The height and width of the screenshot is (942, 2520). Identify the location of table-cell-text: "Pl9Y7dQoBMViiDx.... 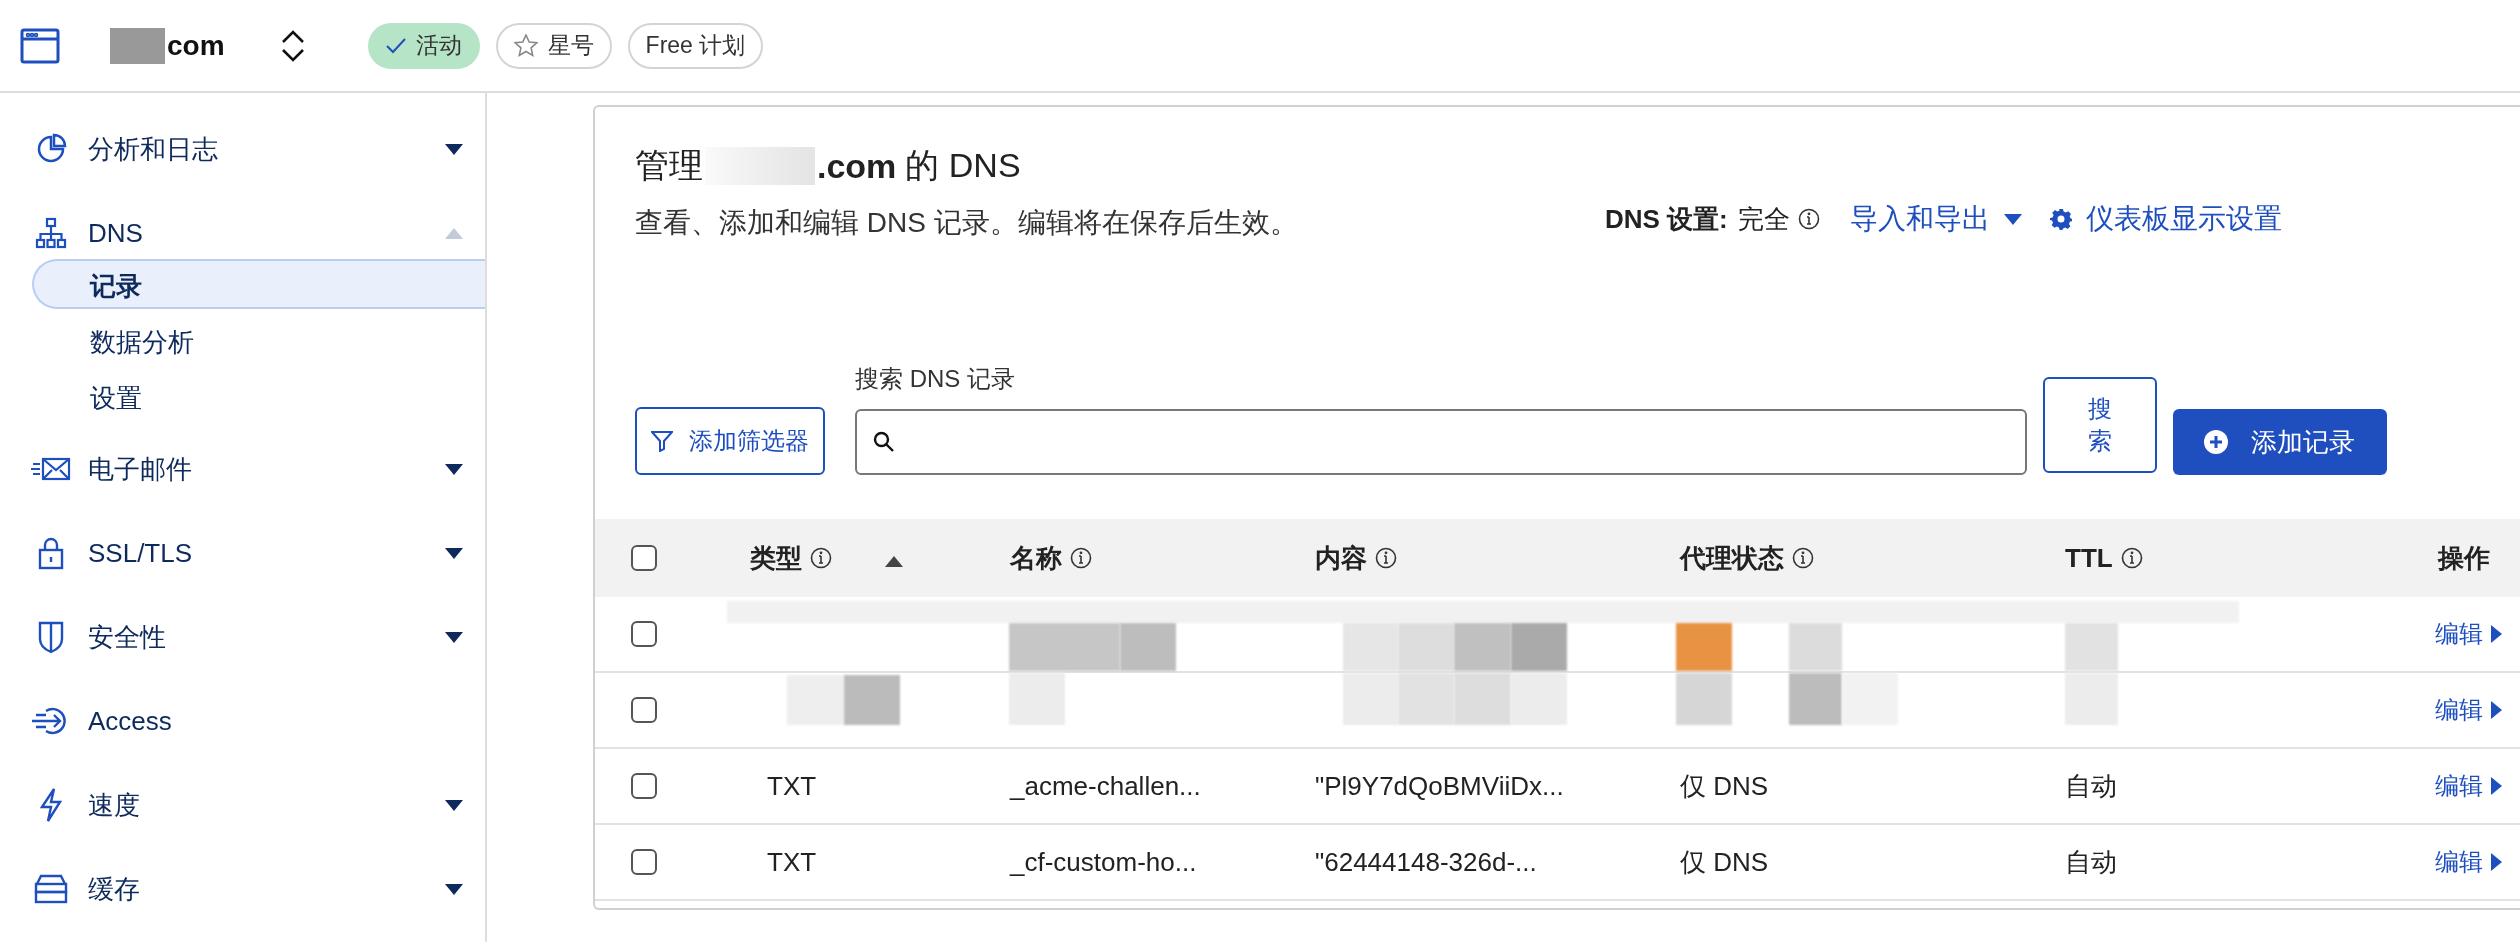
(1439, 786).